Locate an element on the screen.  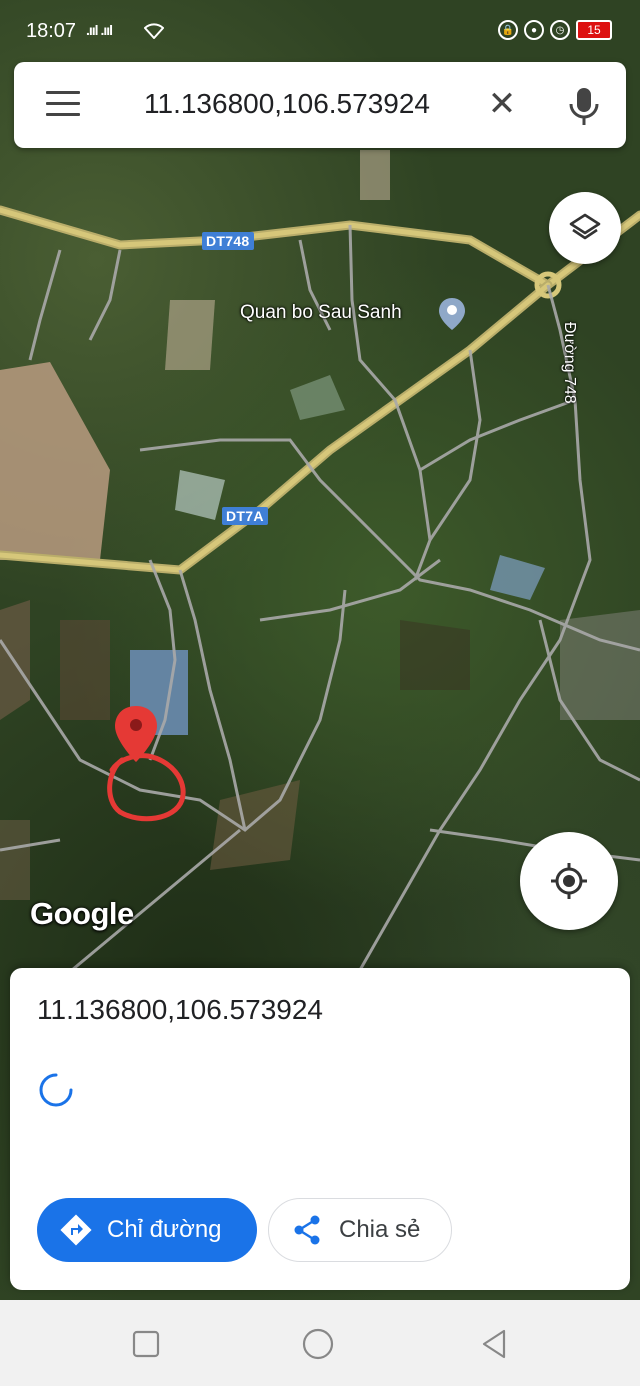
lock-icon: 🔒 is located at coordinates (508, 30).